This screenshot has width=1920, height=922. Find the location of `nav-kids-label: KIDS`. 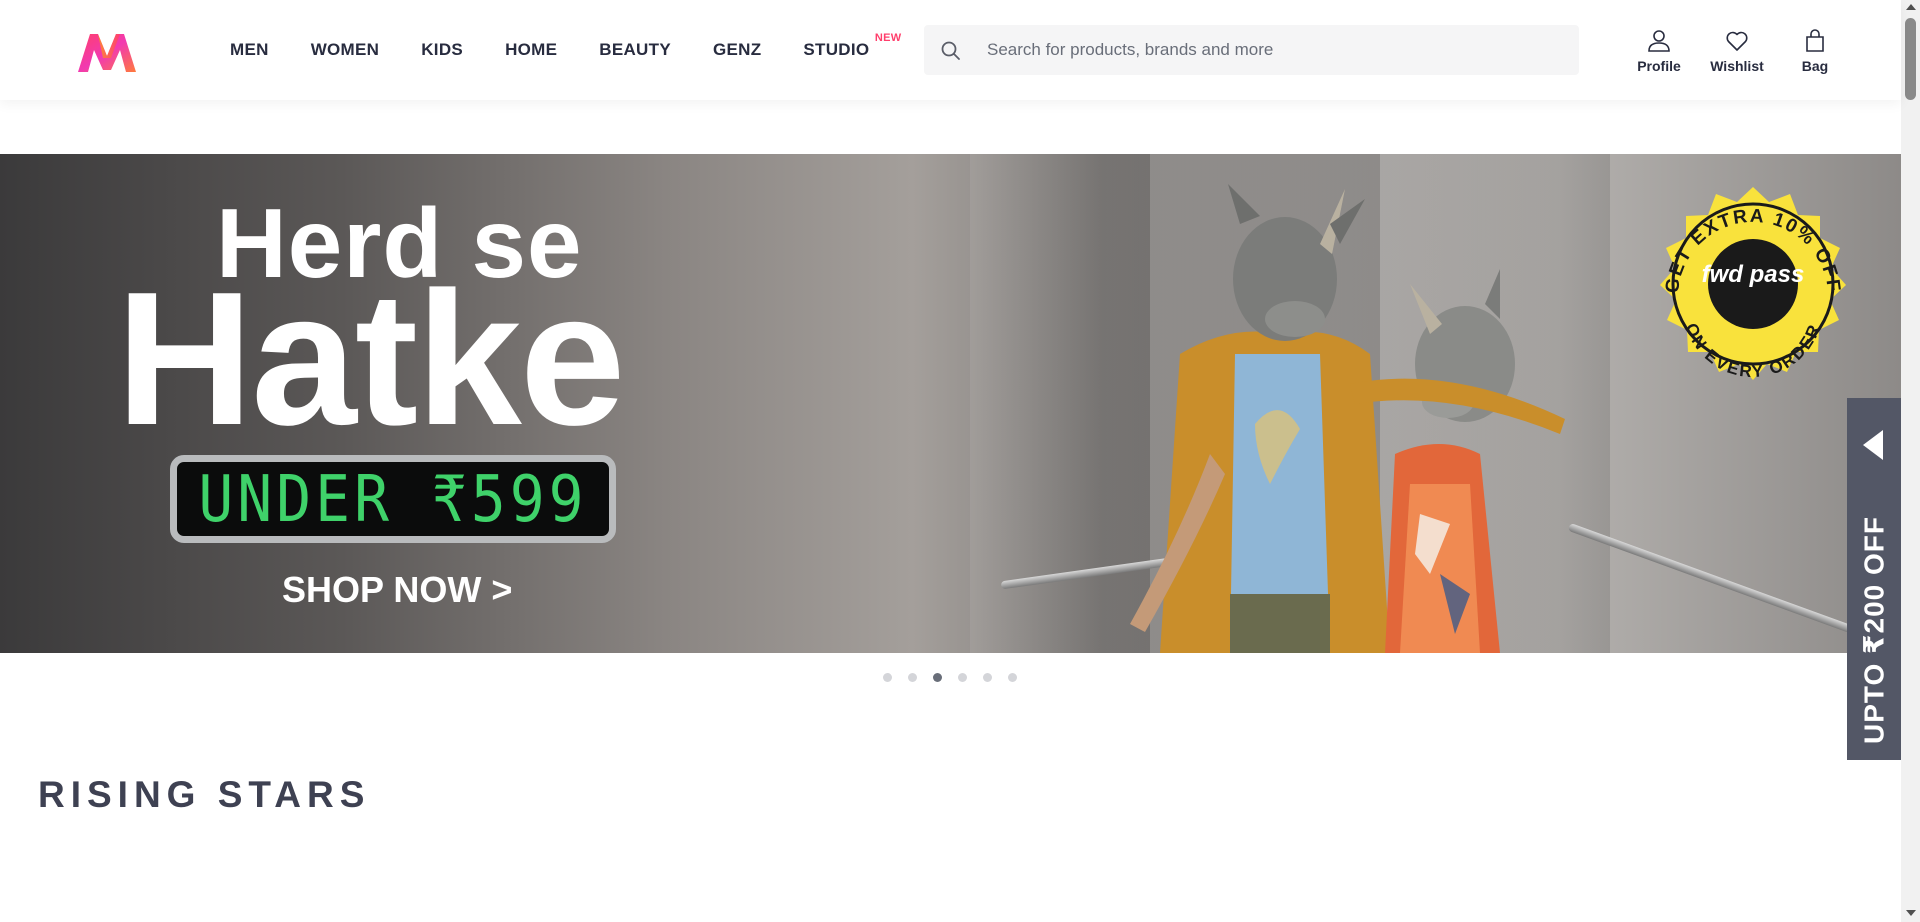

nav-kids-label: KIDS is located at coordinates (442, 49).